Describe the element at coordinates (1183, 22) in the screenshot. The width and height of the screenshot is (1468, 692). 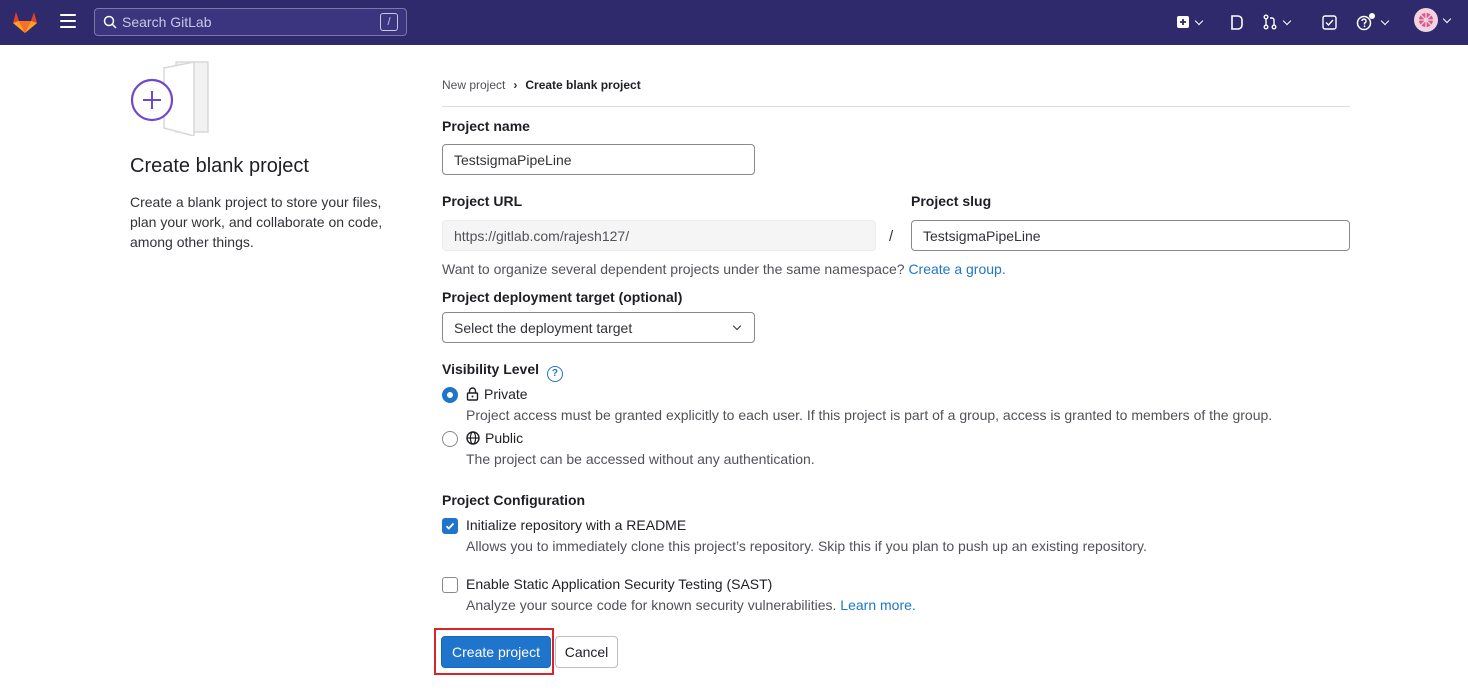
I see `plus-square-icon` at that location.